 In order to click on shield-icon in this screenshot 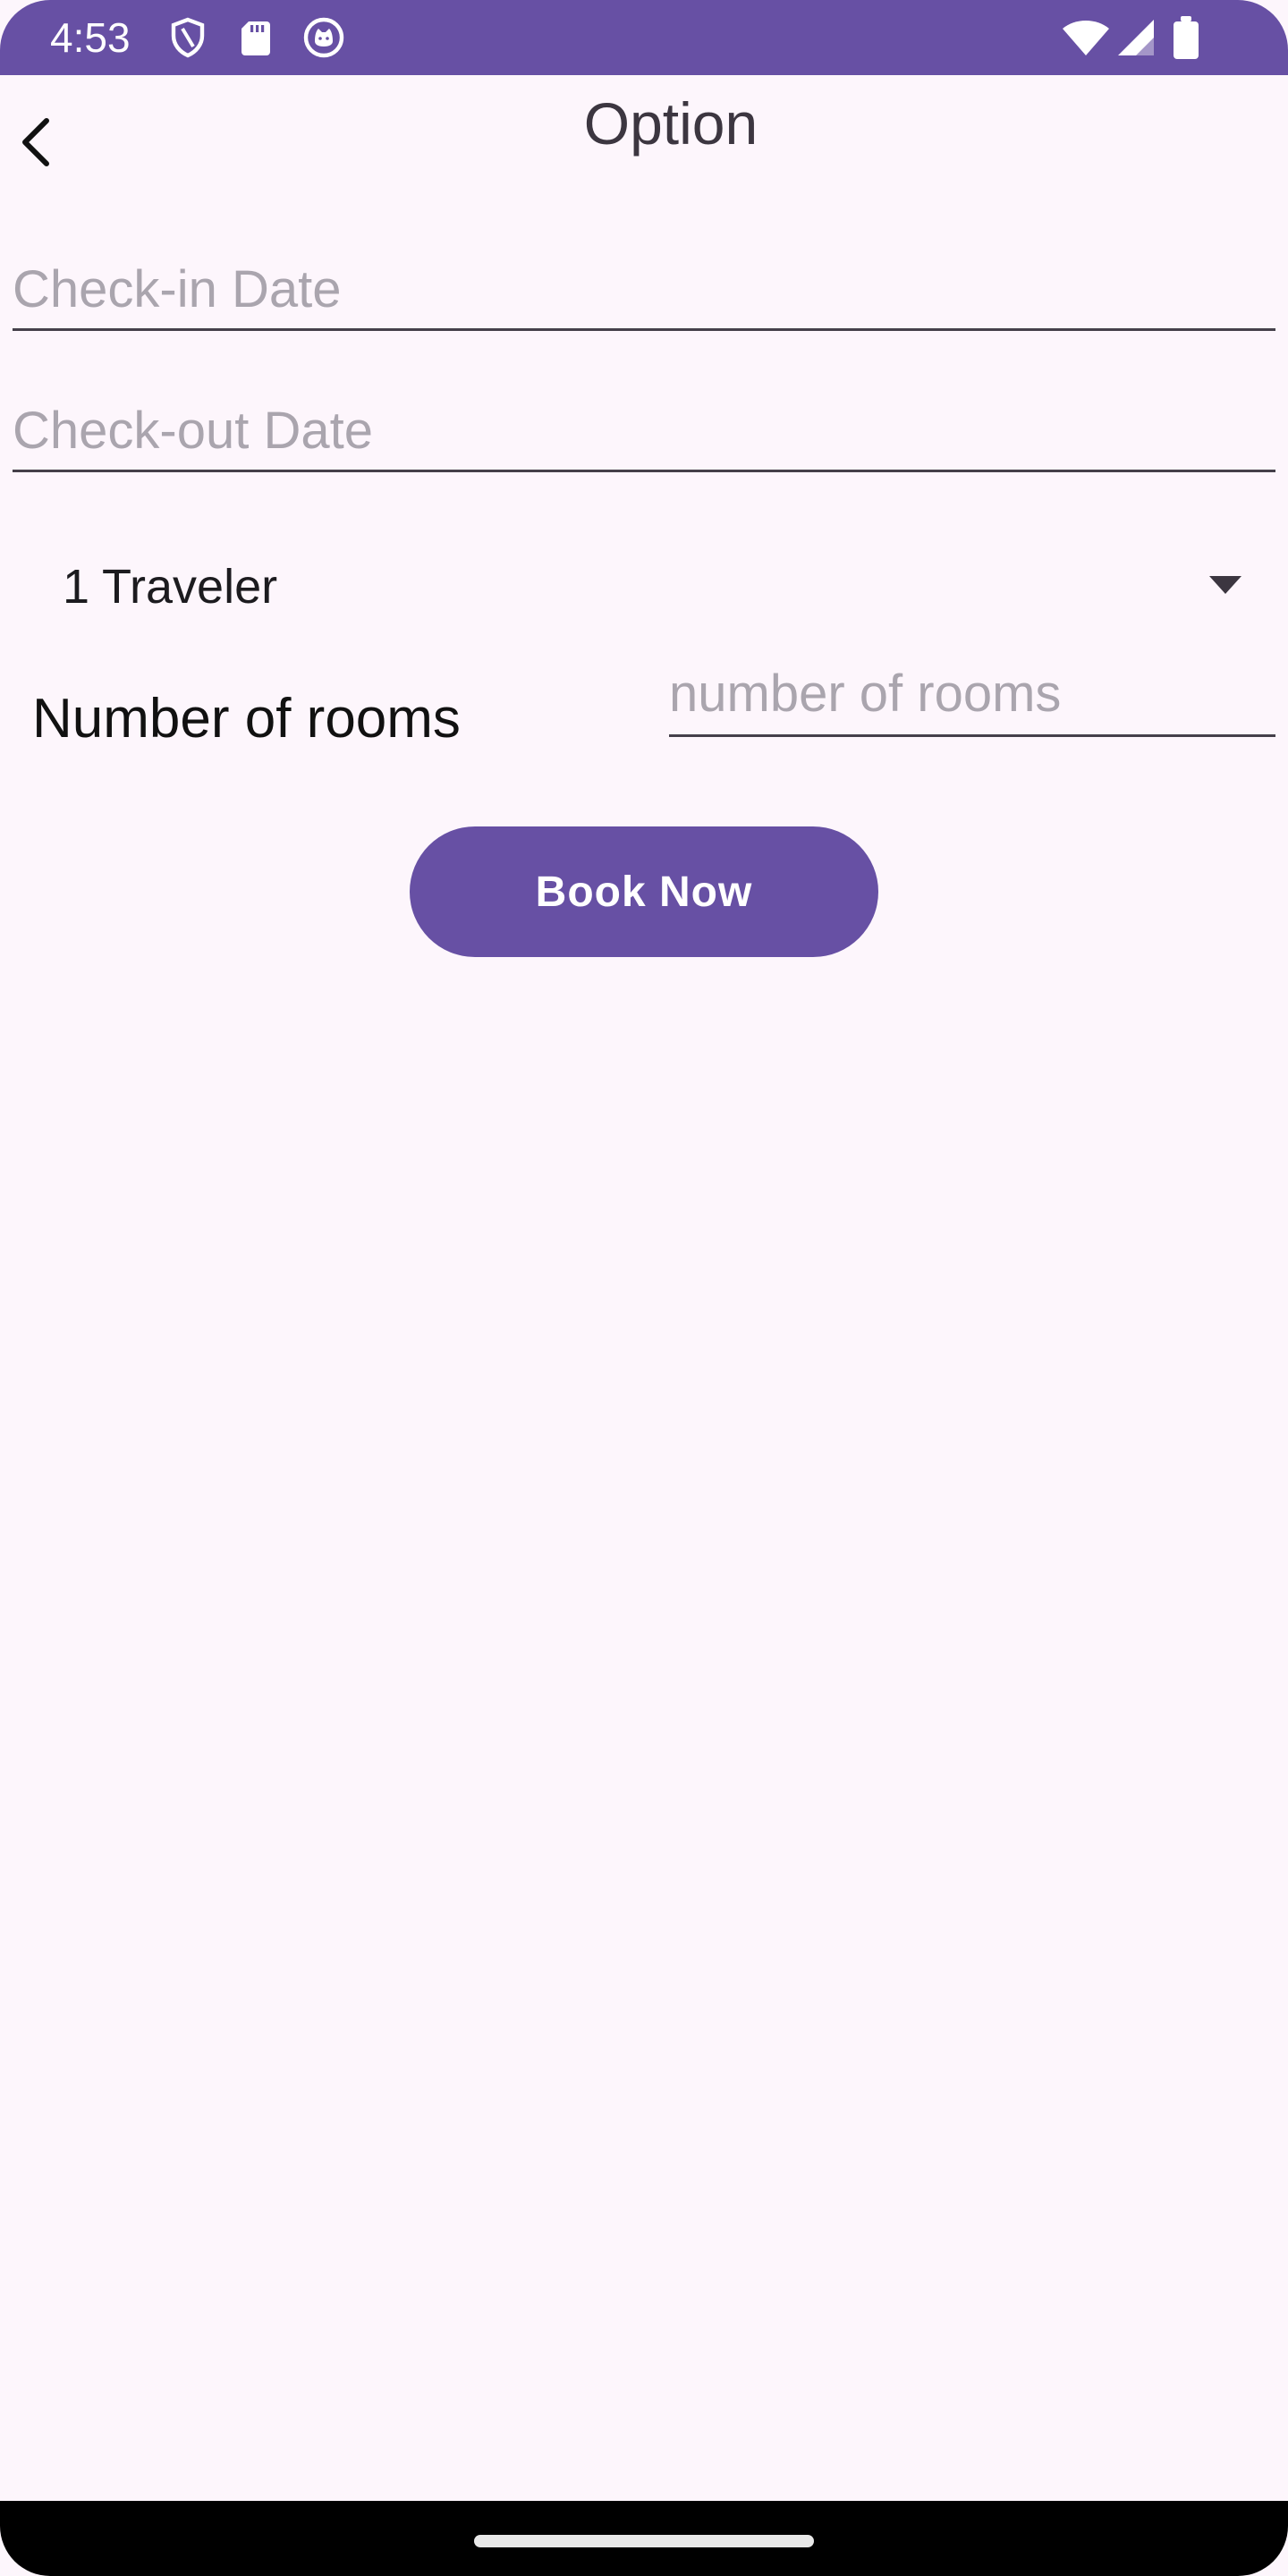, I will do `click(187, 37)`.